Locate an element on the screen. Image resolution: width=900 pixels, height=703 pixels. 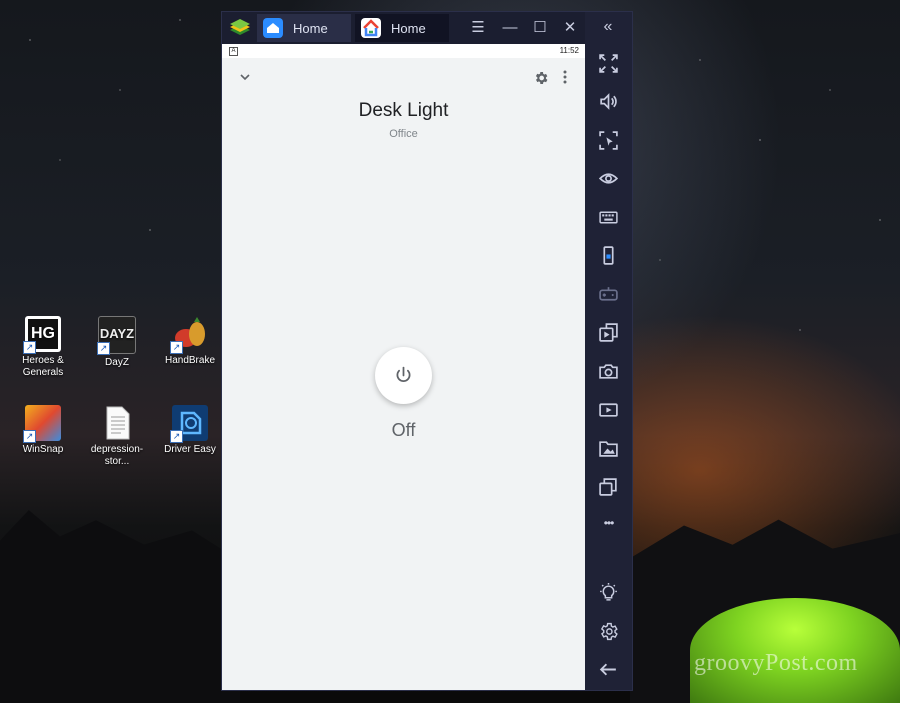
tab-home-launcher: Home is located at coordinates (304, 28).